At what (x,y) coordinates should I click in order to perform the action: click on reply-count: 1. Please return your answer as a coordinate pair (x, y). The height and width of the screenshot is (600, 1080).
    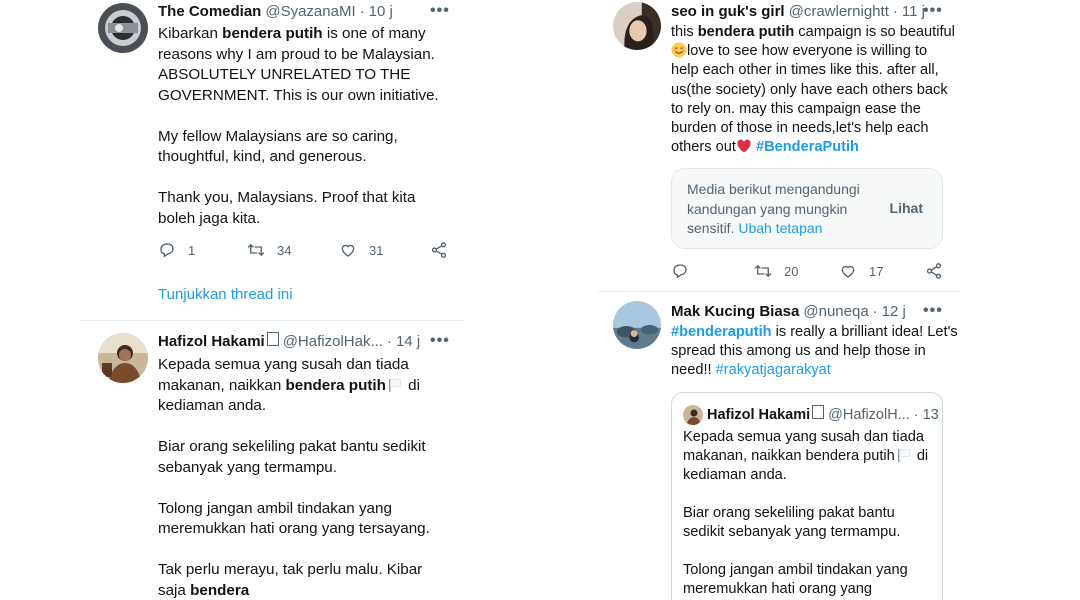
    Looking at the image, I should click on (192, 250).